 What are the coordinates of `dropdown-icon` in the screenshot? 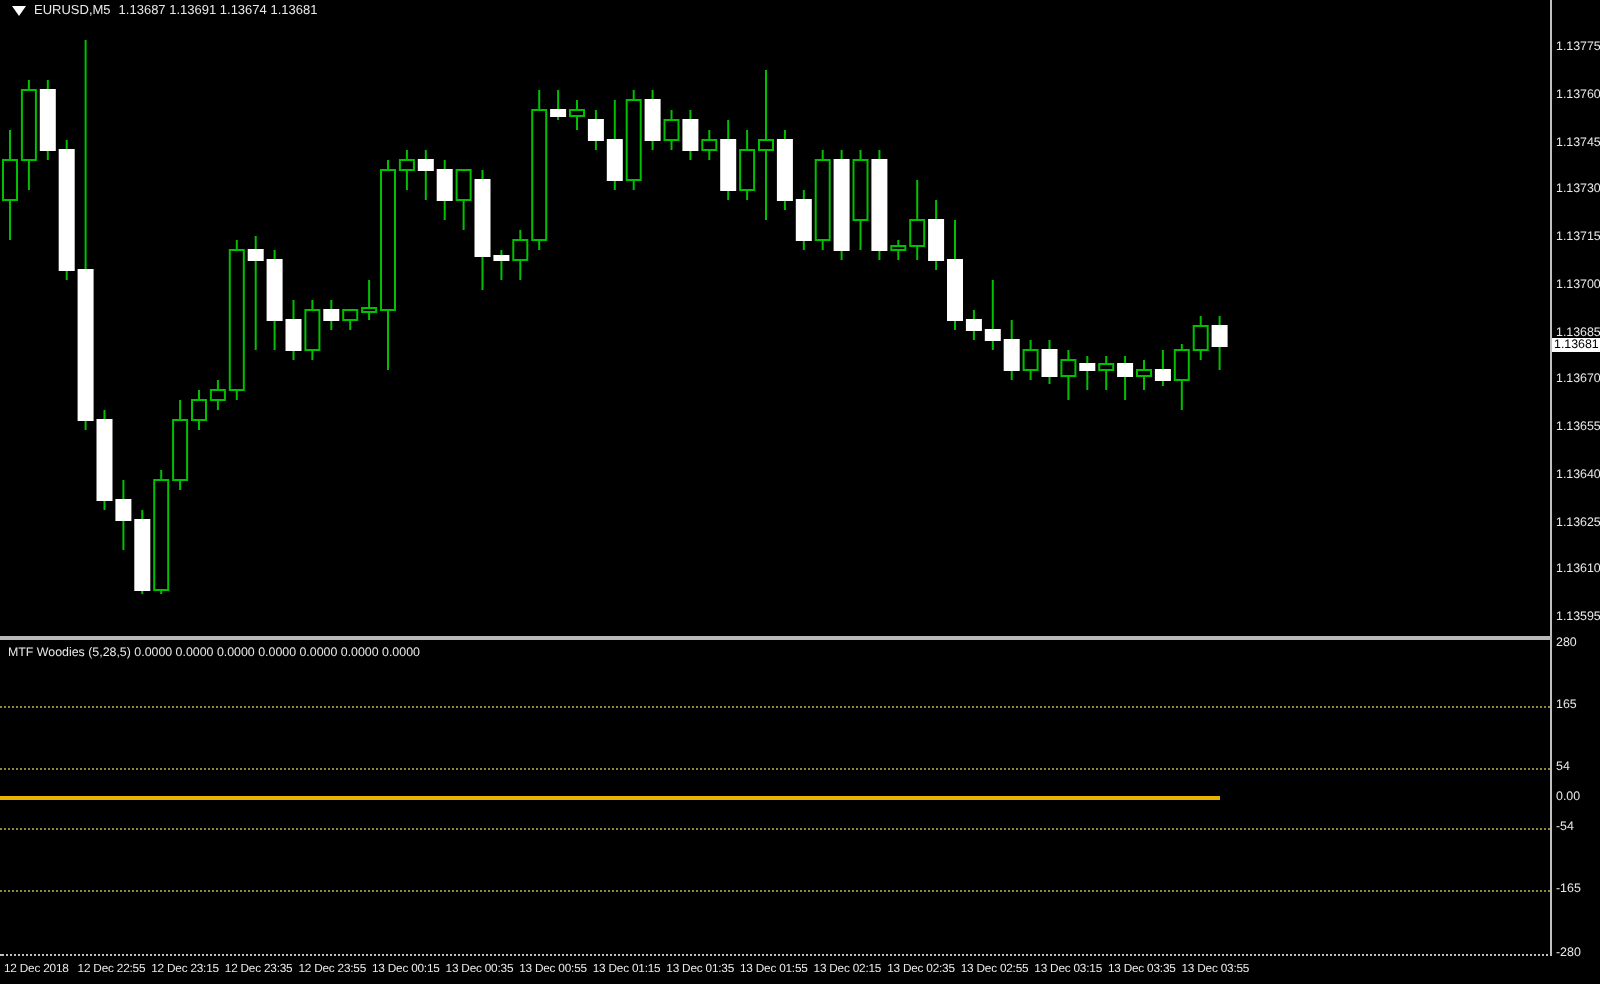 It's located at (19, 11).